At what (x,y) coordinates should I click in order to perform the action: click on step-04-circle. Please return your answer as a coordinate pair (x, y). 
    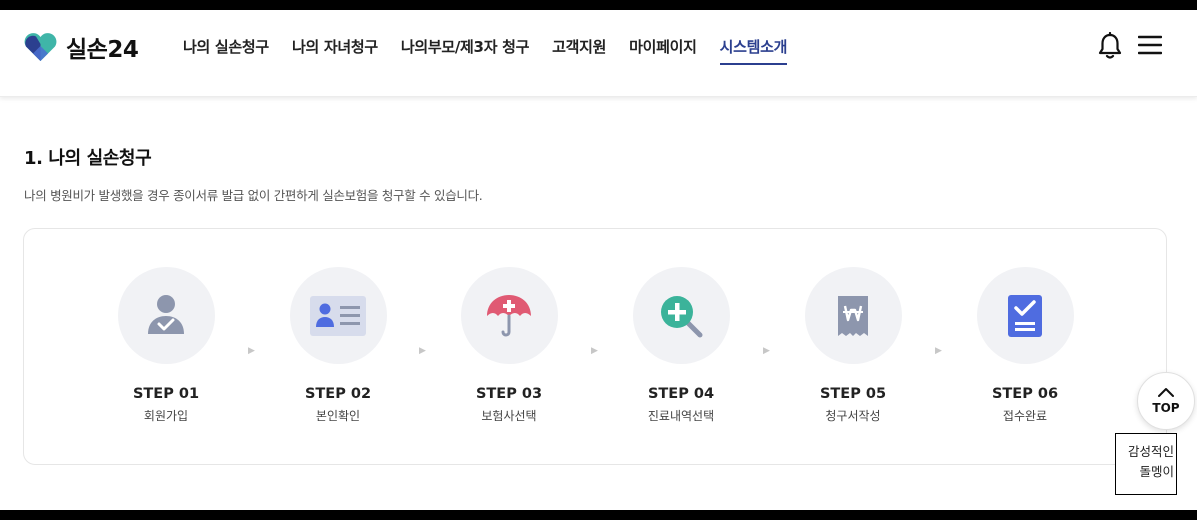
    Looking at the image, I should click on (681, 315).